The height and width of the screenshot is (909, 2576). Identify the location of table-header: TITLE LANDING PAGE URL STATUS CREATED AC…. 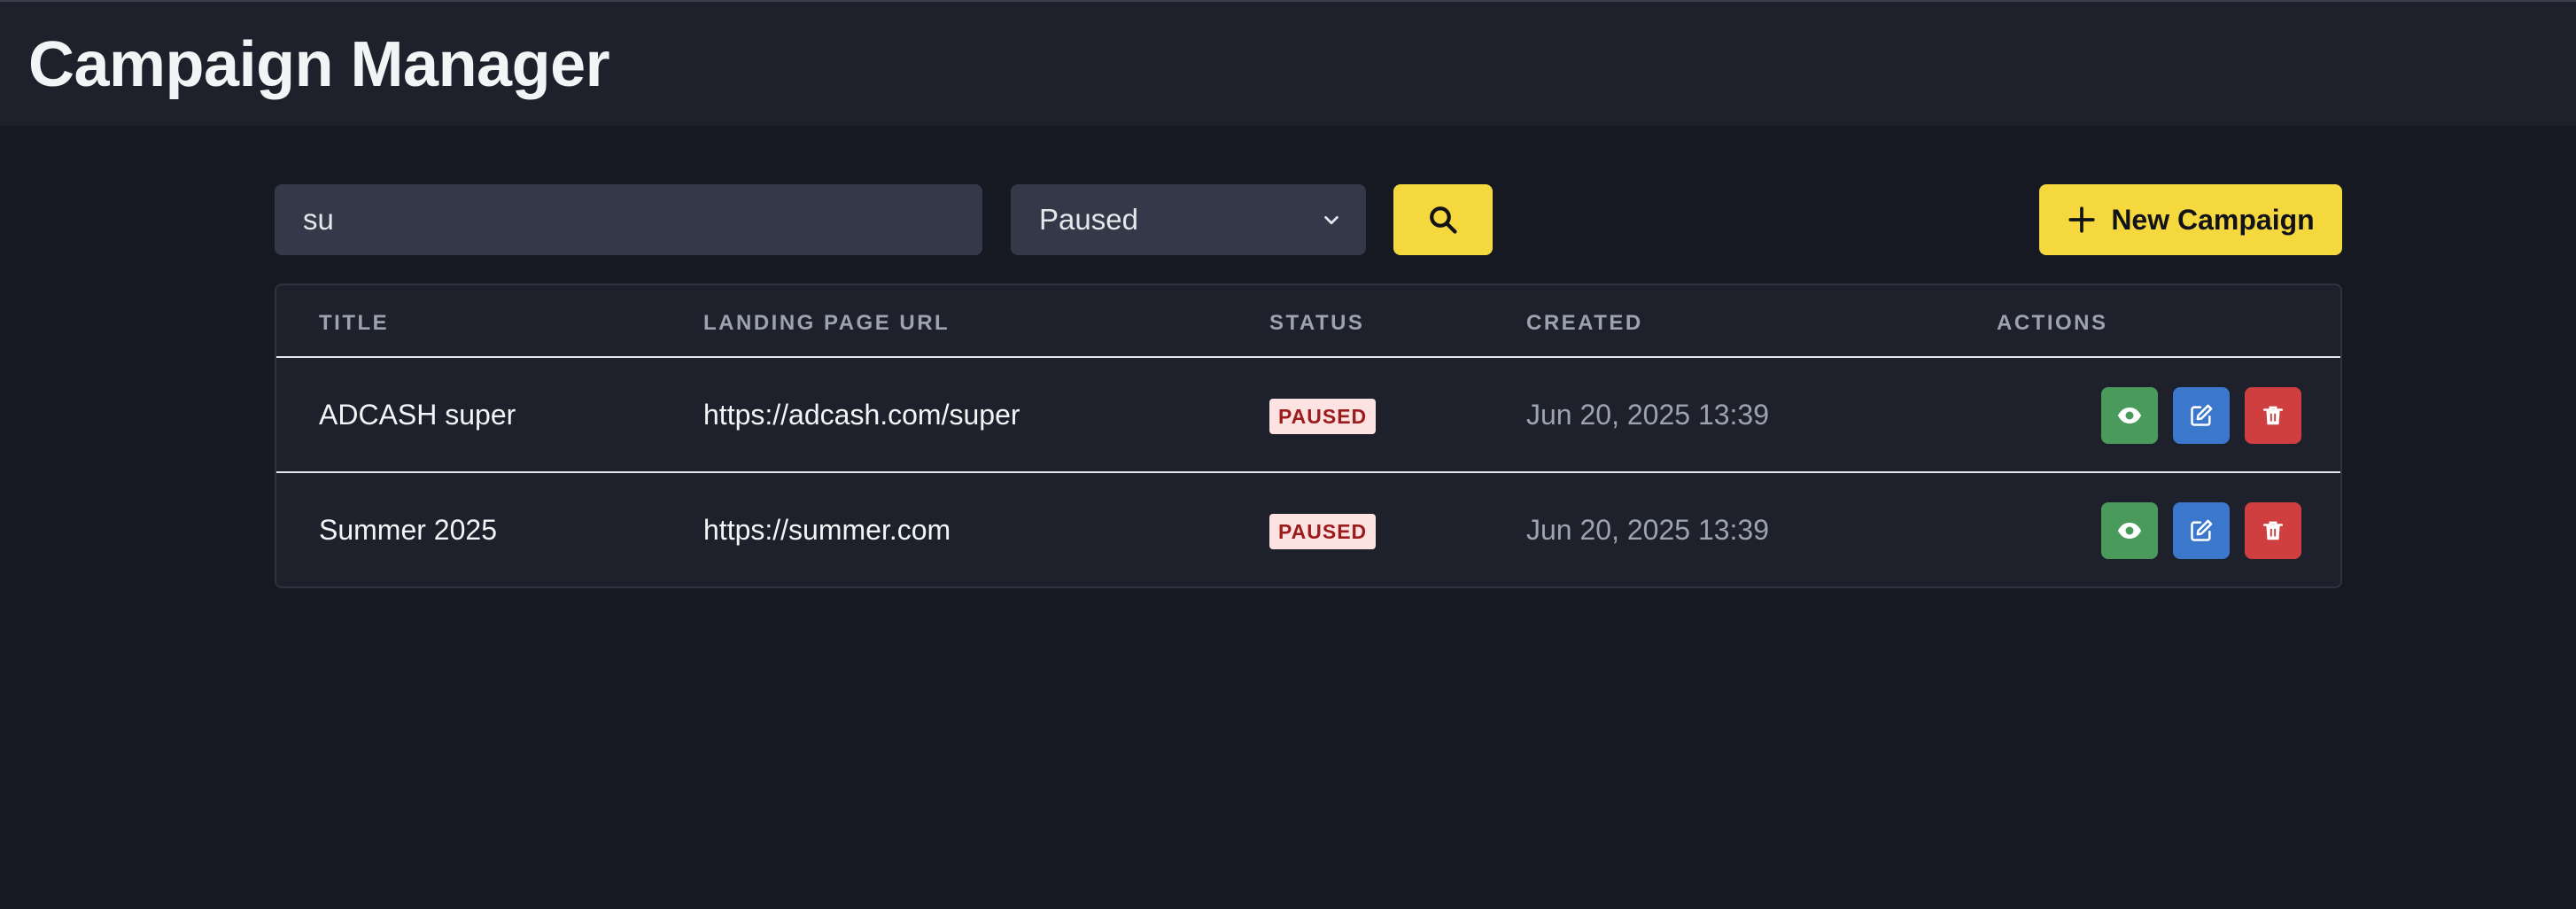
(1308, 321).